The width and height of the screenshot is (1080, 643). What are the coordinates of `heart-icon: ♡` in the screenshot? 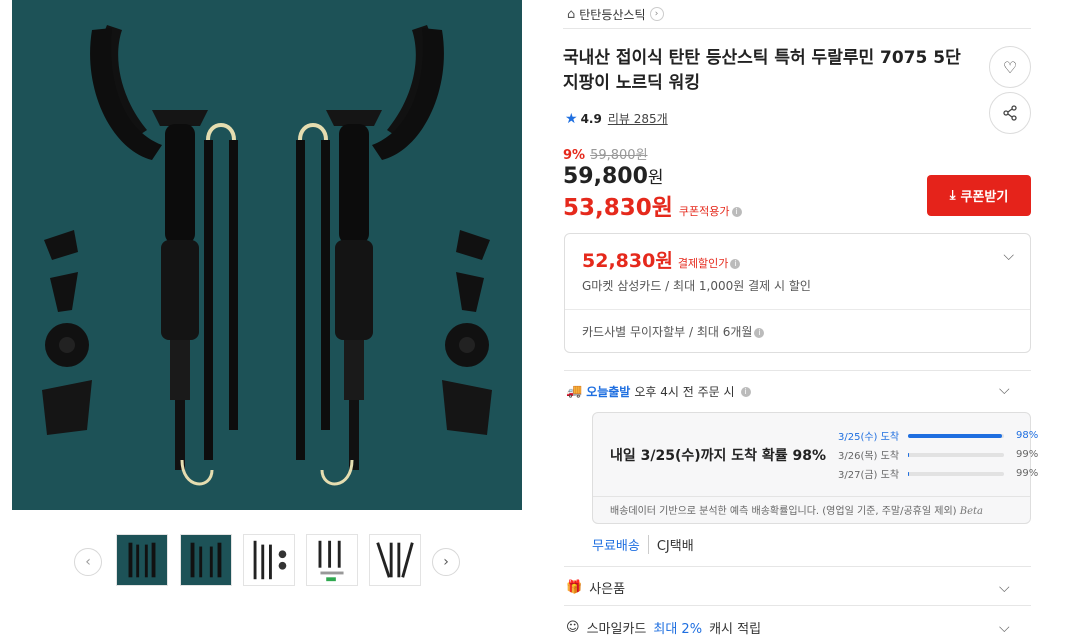 It's located at (1010, 67).